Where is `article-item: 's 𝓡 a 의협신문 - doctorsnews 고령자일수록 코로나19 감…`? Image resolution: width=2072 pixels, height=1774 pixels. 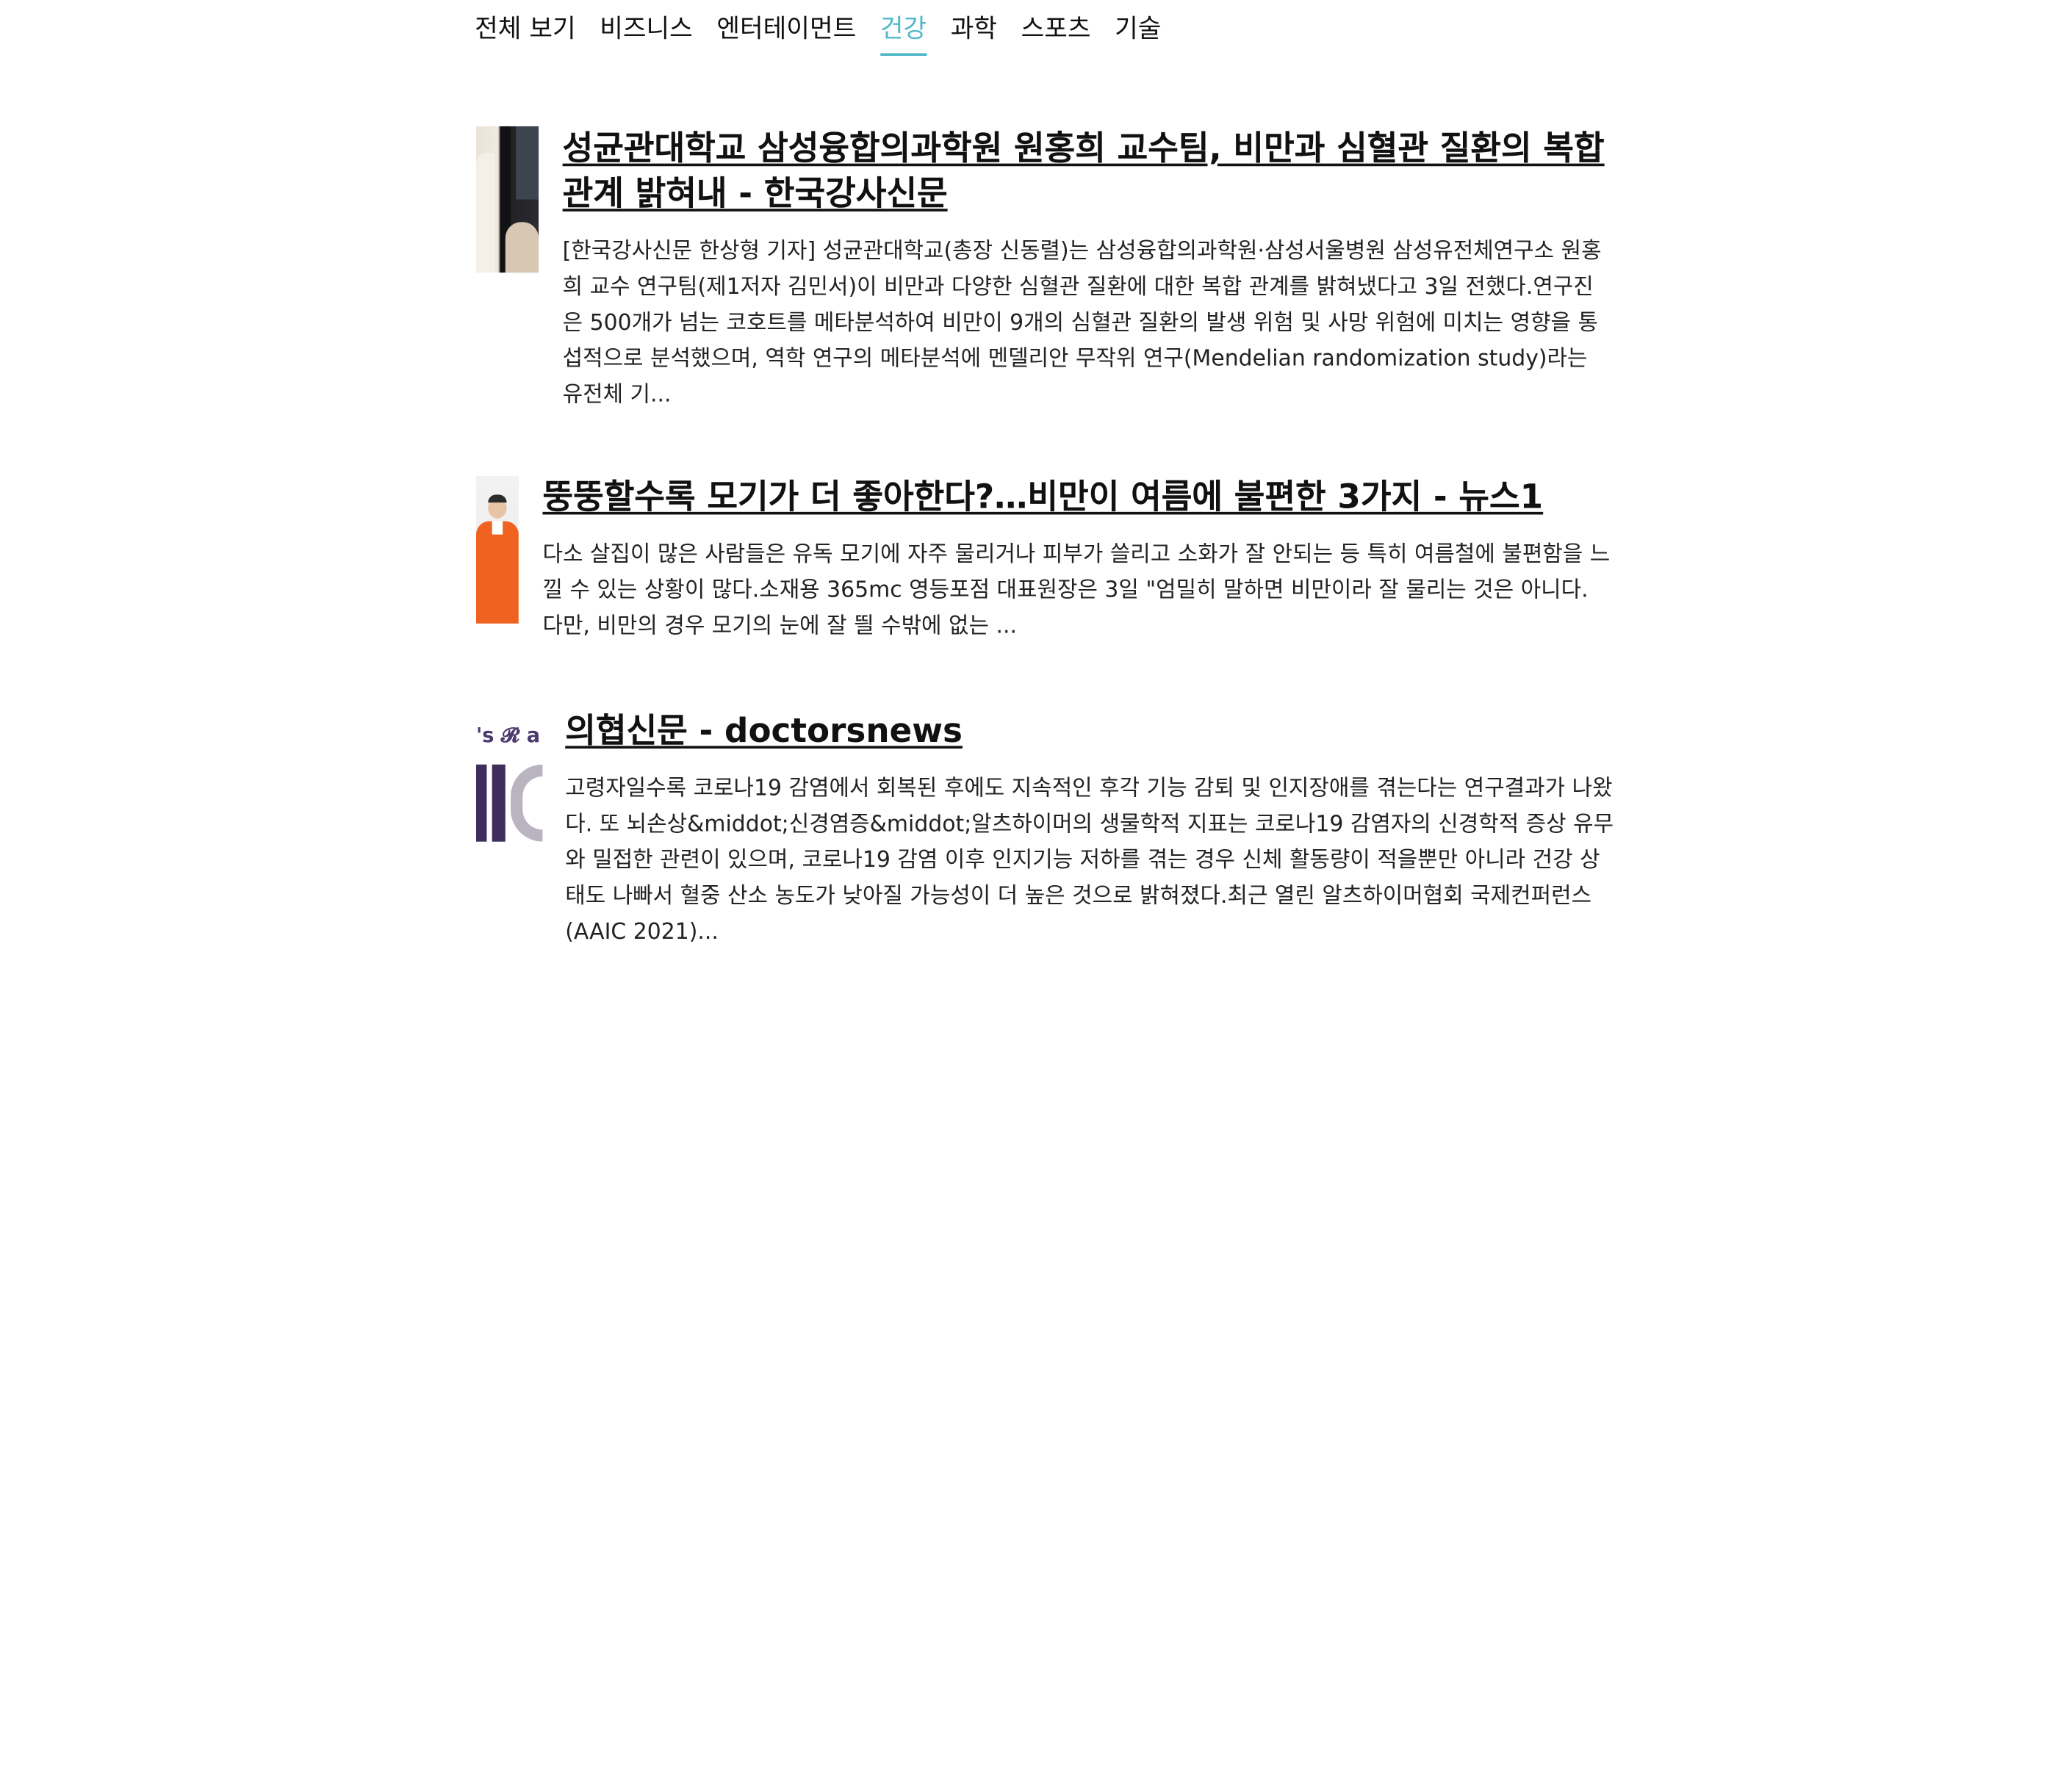 article-item: 's 𝓡 a 의협신문 - doctorsnews 고령자일수록 코로나19 감… is located at coordinates (1045, 829).